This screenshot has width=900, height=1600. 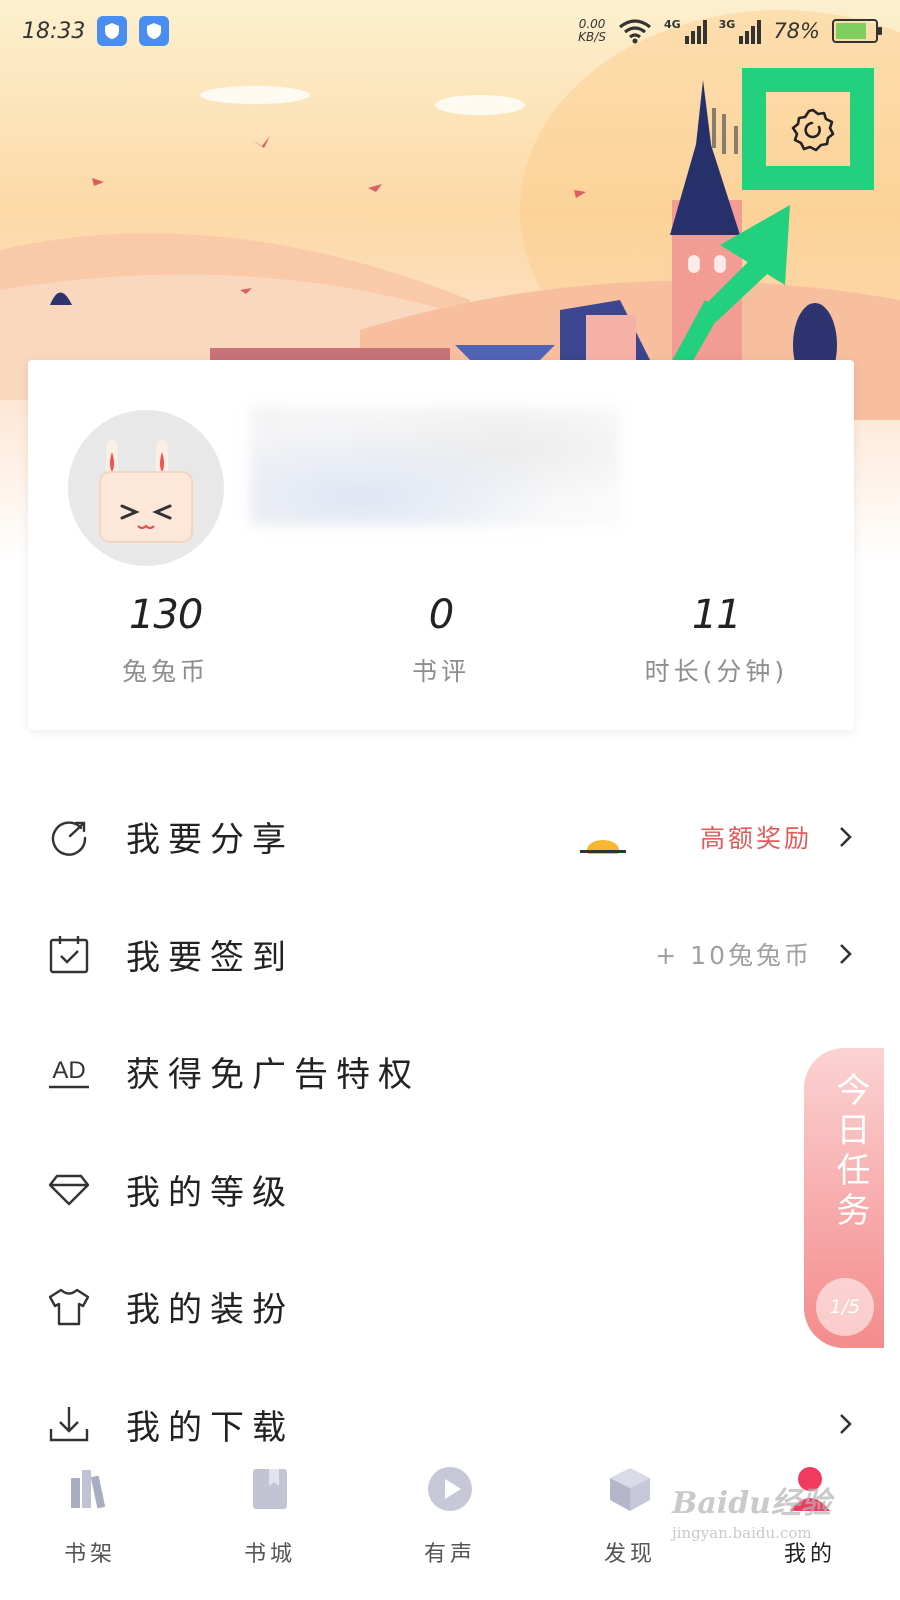 I want to click on calendar-check-icon, so click(x=69, y=954).